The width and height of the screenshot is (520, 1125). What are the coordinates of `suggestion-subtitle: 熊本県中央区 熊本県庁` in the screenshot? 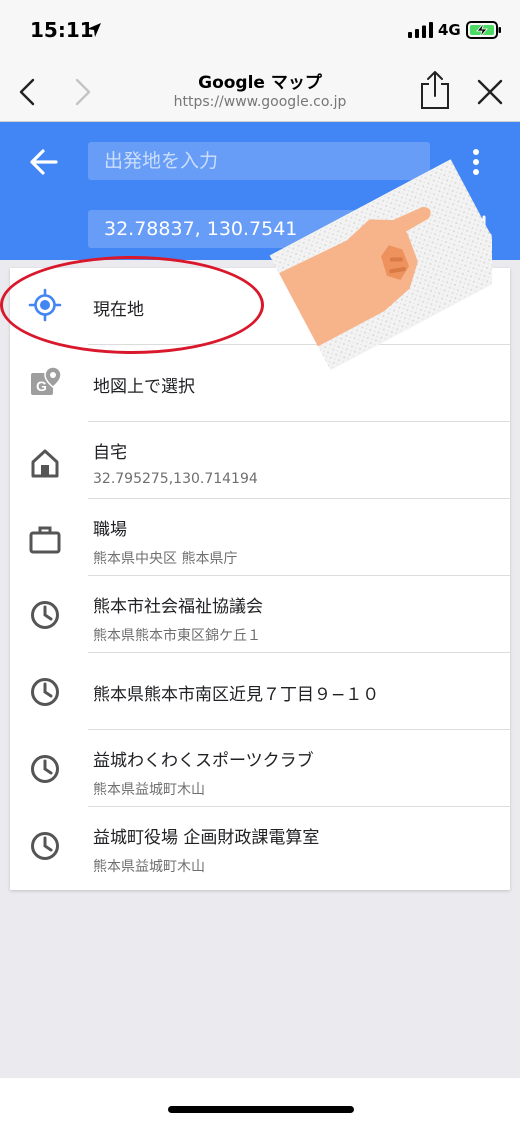 It's located at (165, 559).